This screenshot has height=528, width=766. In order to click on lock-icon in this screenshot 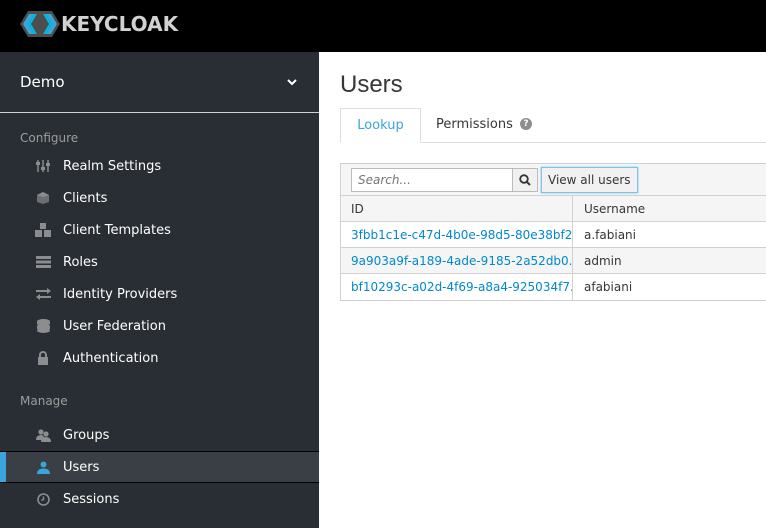, I will do `click(43, 358)`.